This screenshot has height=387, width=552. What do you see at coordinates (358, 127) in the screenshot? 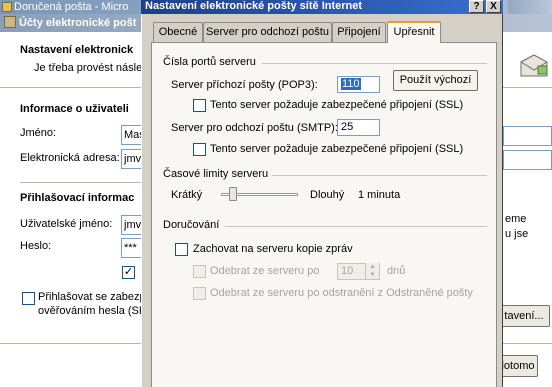
I see `smtp-port-input: 25` at bounding box center [358, 127].